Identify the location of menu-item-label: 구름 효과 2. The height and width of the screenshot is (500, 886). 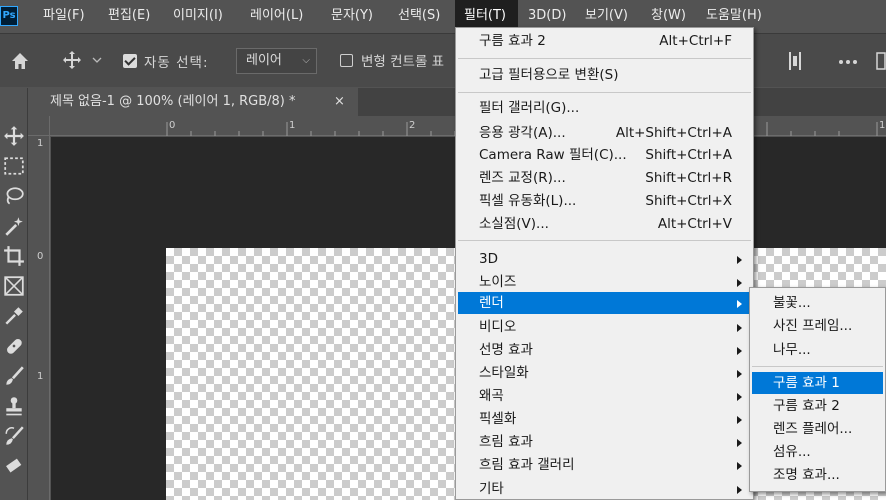
(512, 41).